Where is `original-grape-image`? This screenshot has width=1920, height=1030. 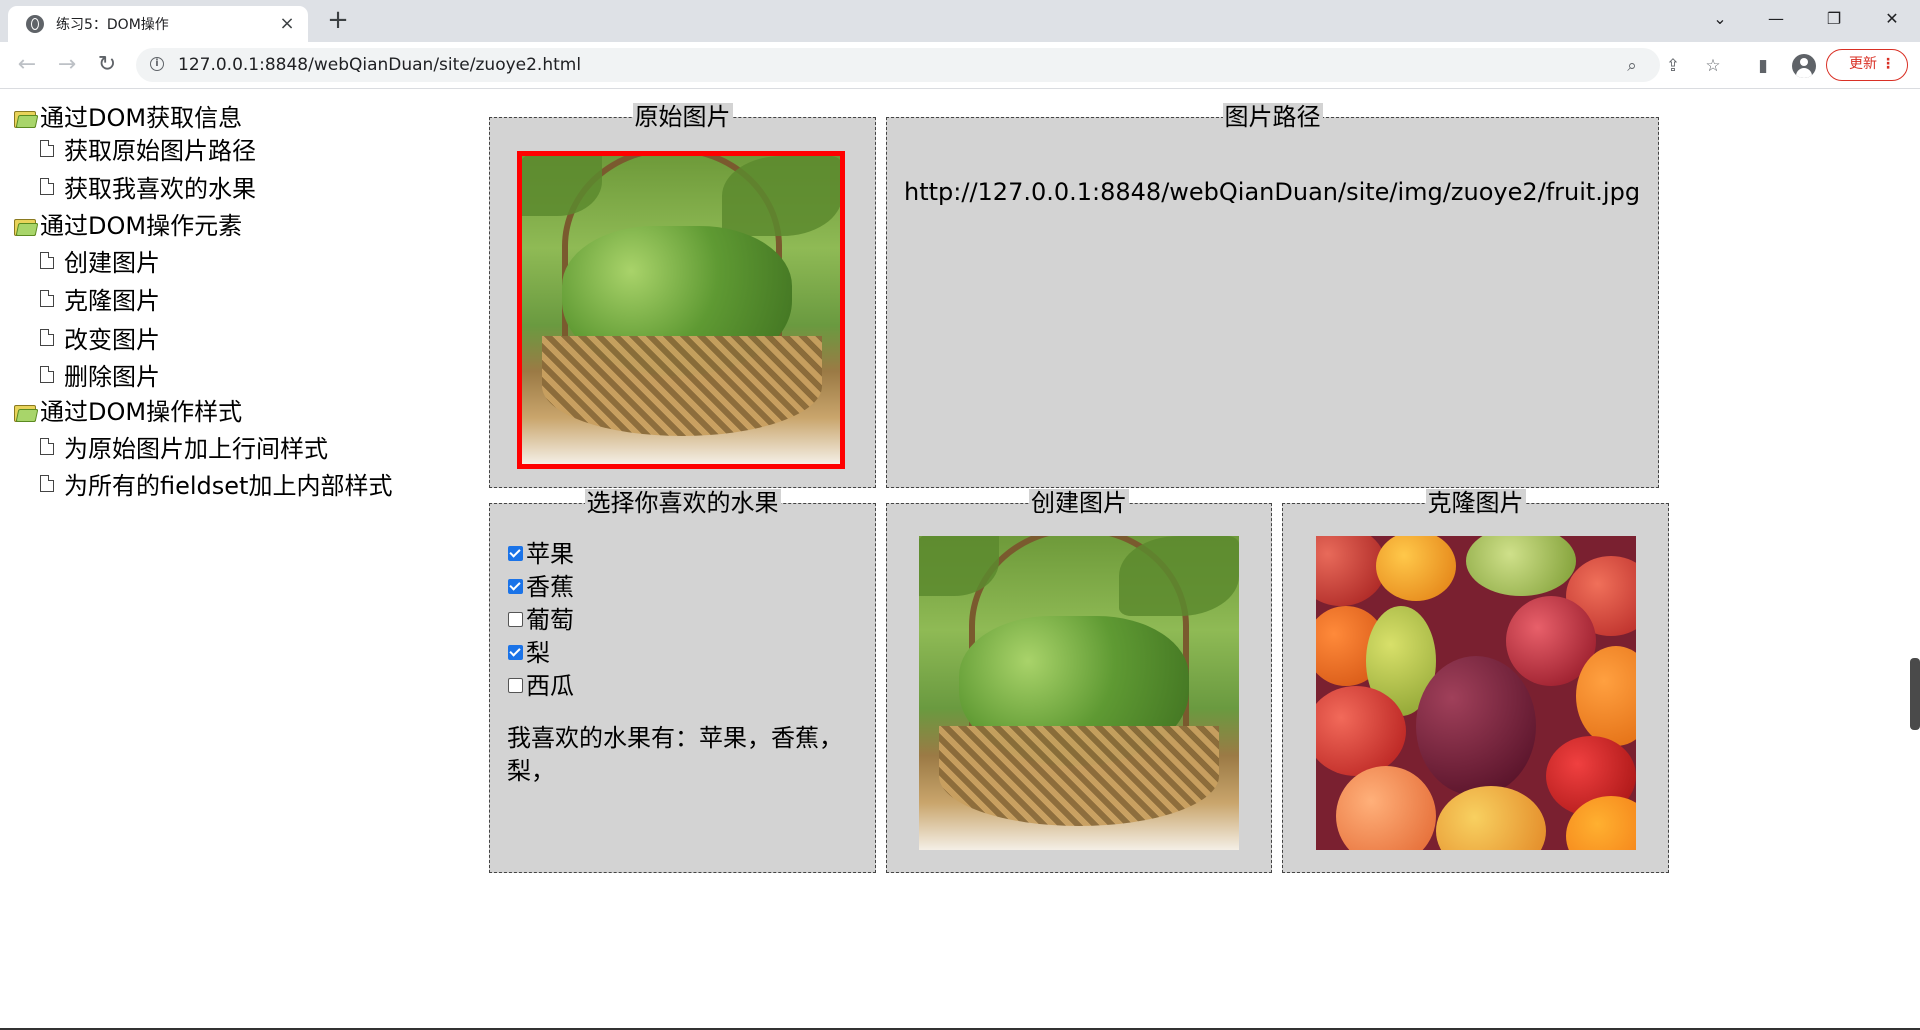
original-grape-image is located at coordinates (681, 310).